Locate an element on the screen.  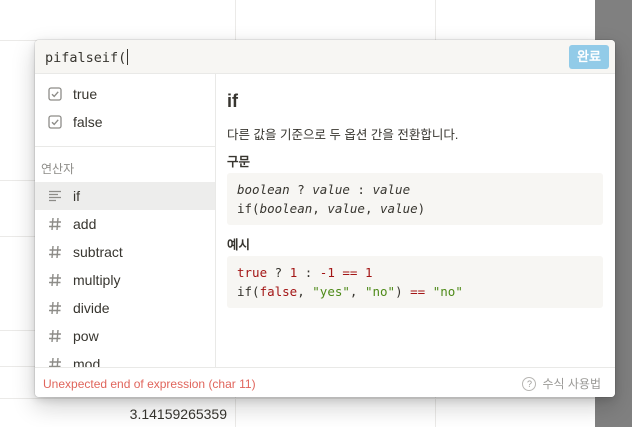
sidebar-item-label: if is located at coordinates (76, 196).